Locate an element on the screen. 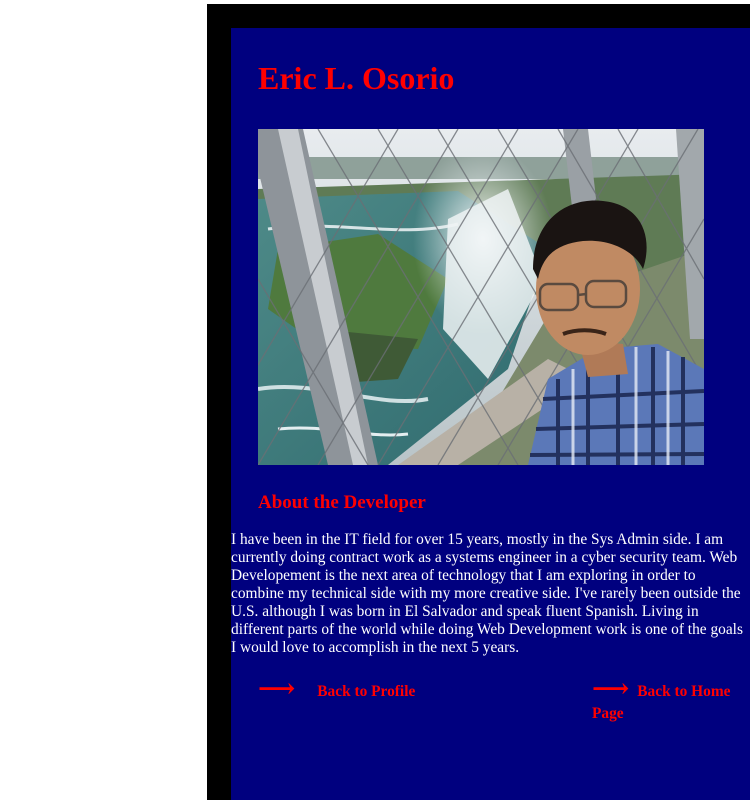  about-heading: About the Developer is located at coordinates (342, 502).